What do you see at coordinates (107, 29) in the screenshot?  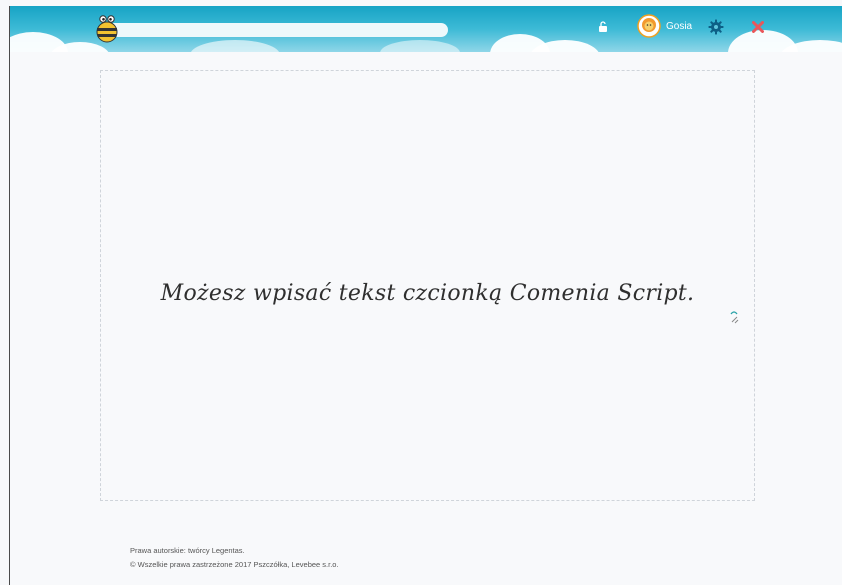 I see `bee-logo-icon` at bounding box center [107, 29].